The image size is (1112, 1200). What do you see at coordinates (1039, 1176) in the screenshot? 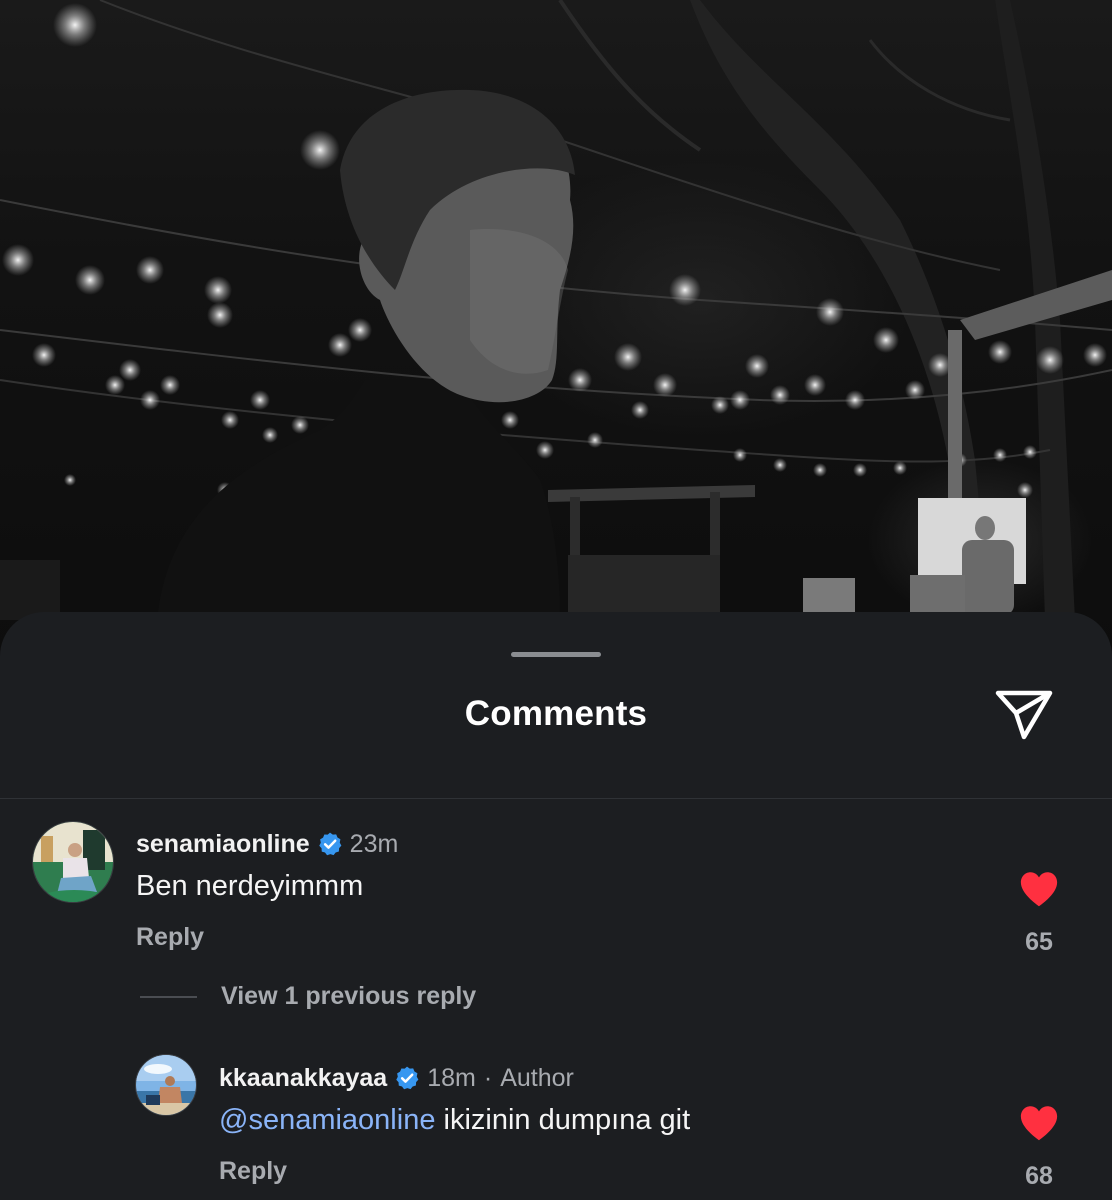
I see `like-count: 68` at bounding box center [1039, 1176].